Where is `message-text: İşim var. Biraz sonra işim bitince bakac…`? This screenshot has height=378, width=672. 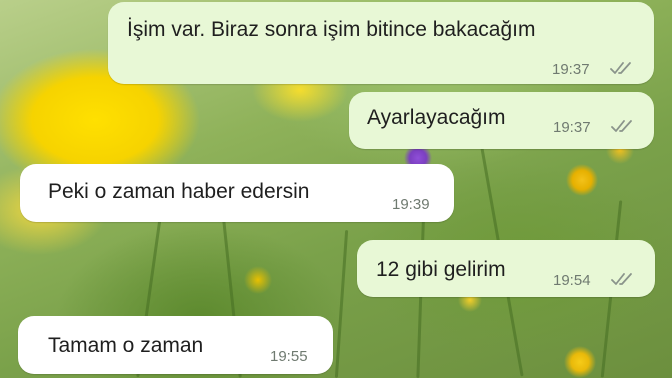
message-text: İşim var. Biraz sonra işim bitince bakac… is located at coordinates (331, 29).